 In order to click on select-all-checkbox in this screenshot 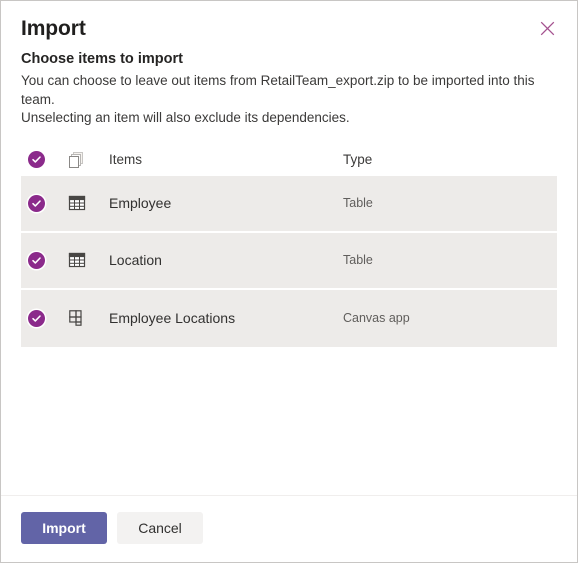, I will do `click(41, 159)`.